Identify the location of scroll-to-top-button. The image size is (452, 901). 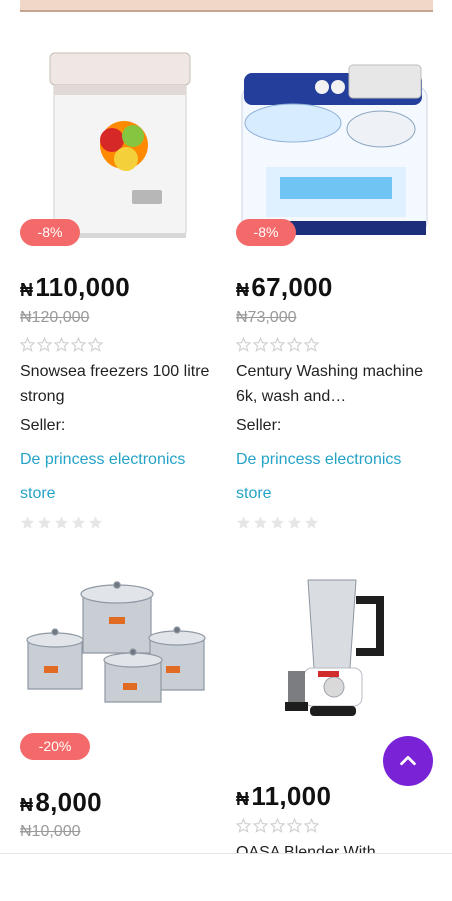
(408, 761).